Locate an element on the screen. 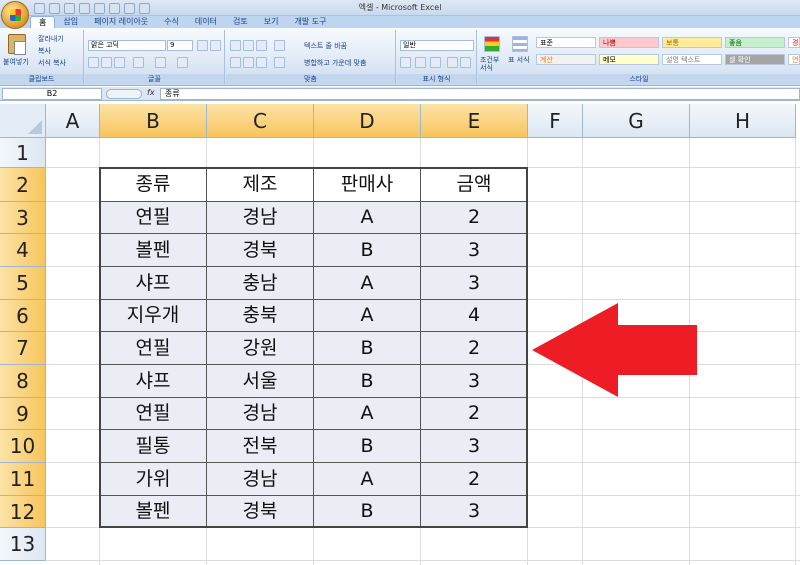 The height and width of the screenshot is (565, 800). table-cell: 지우개 is located at coordinates (153, 316).